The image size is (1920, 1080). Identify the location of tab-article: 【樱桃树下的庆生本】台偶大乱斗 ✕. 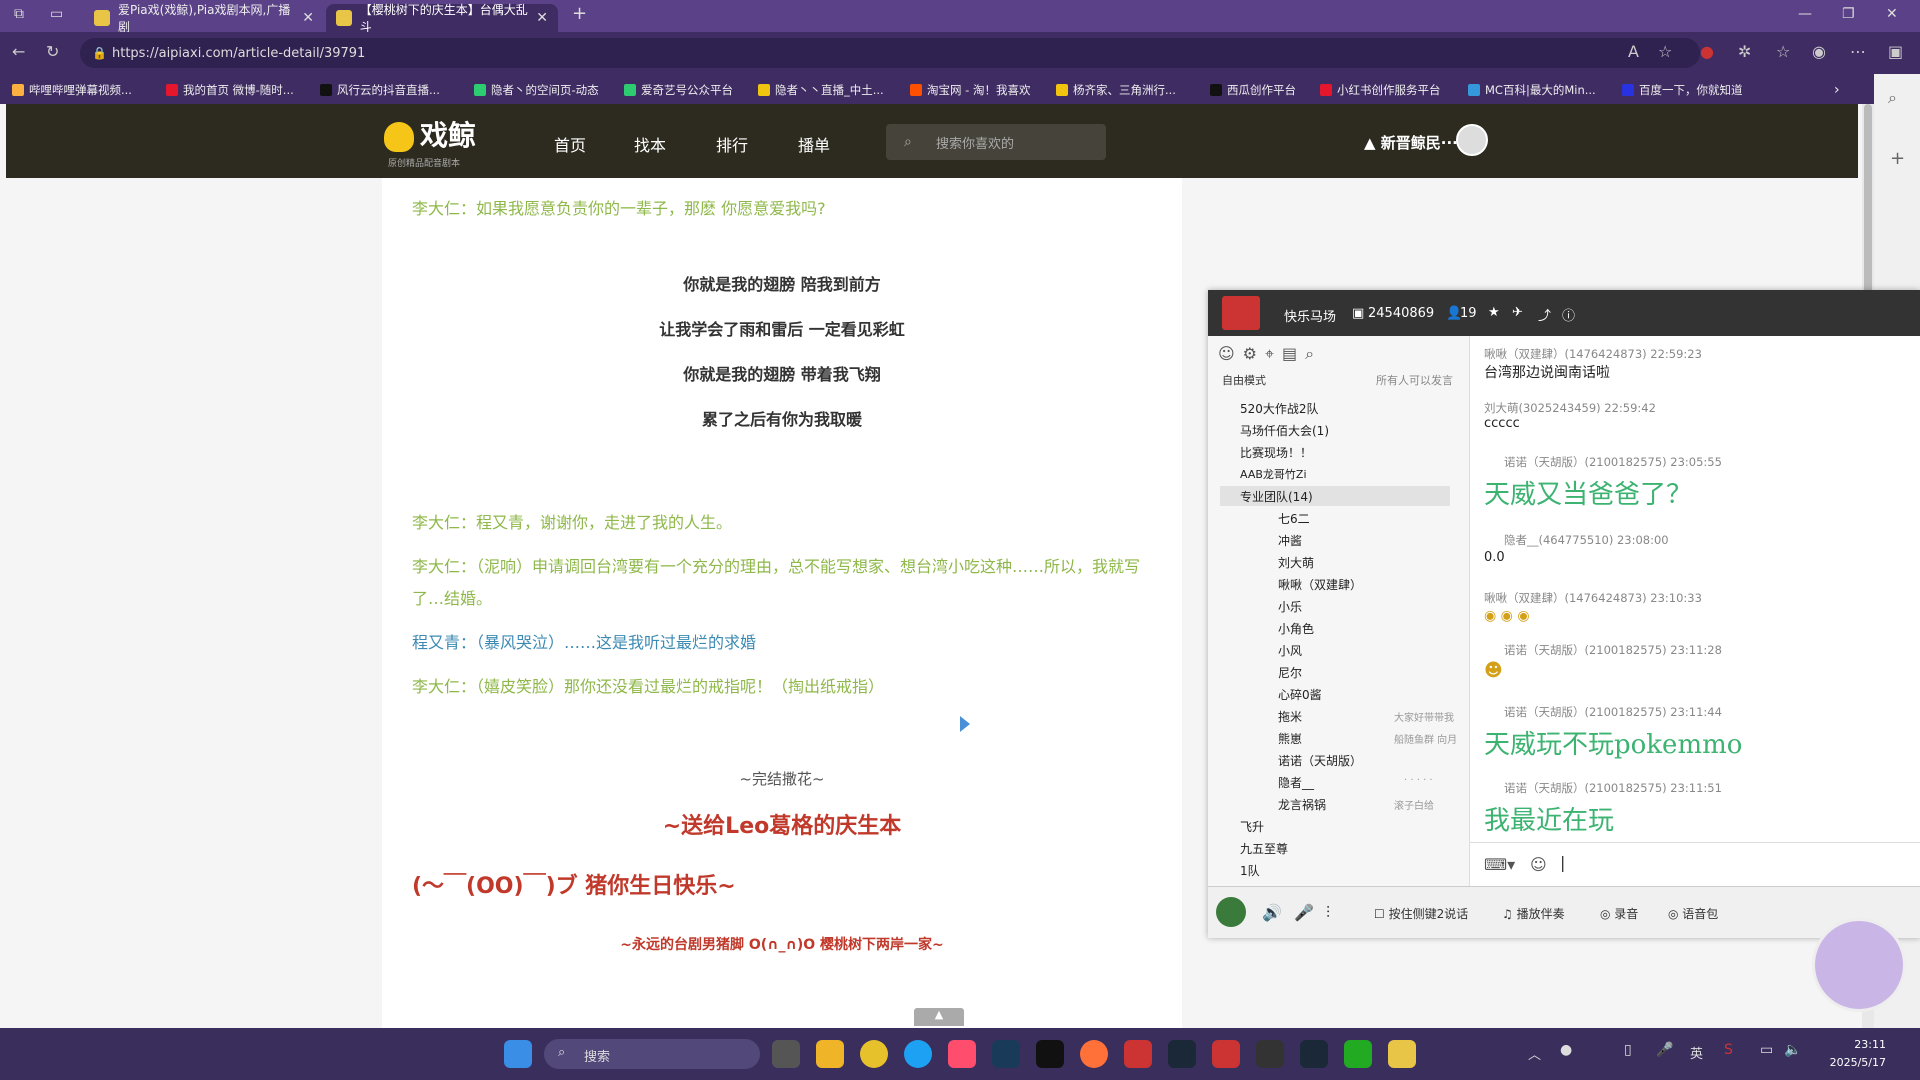
(442, 18).